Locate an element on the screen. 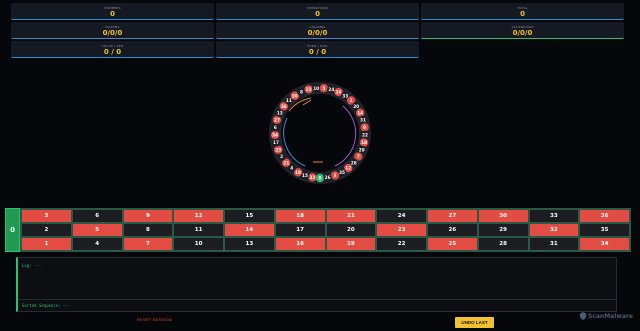 This screenshot has width=640, height=331. table-cell-35: 35 is located at coordinates (604, 230).